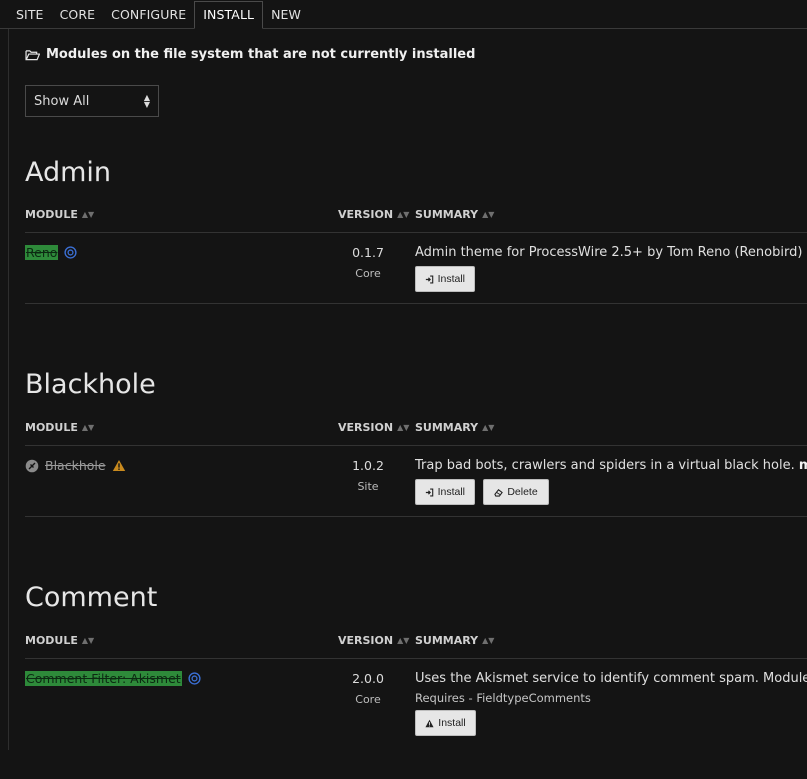 This screenshot has height=779, width=807. What do you see at coordinates (91, 597) in the screenshot?
I see `section-title: Comment` at bounding box center [91, 597].